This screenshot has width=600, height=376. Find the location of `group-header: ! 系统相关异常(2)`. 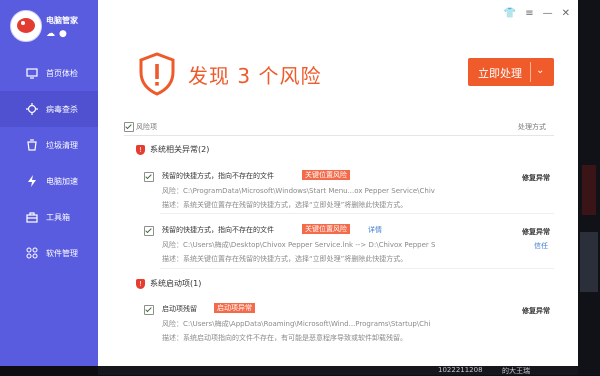

group-header: ! 系统相关异常(2) is located at coordinates (172, 149).